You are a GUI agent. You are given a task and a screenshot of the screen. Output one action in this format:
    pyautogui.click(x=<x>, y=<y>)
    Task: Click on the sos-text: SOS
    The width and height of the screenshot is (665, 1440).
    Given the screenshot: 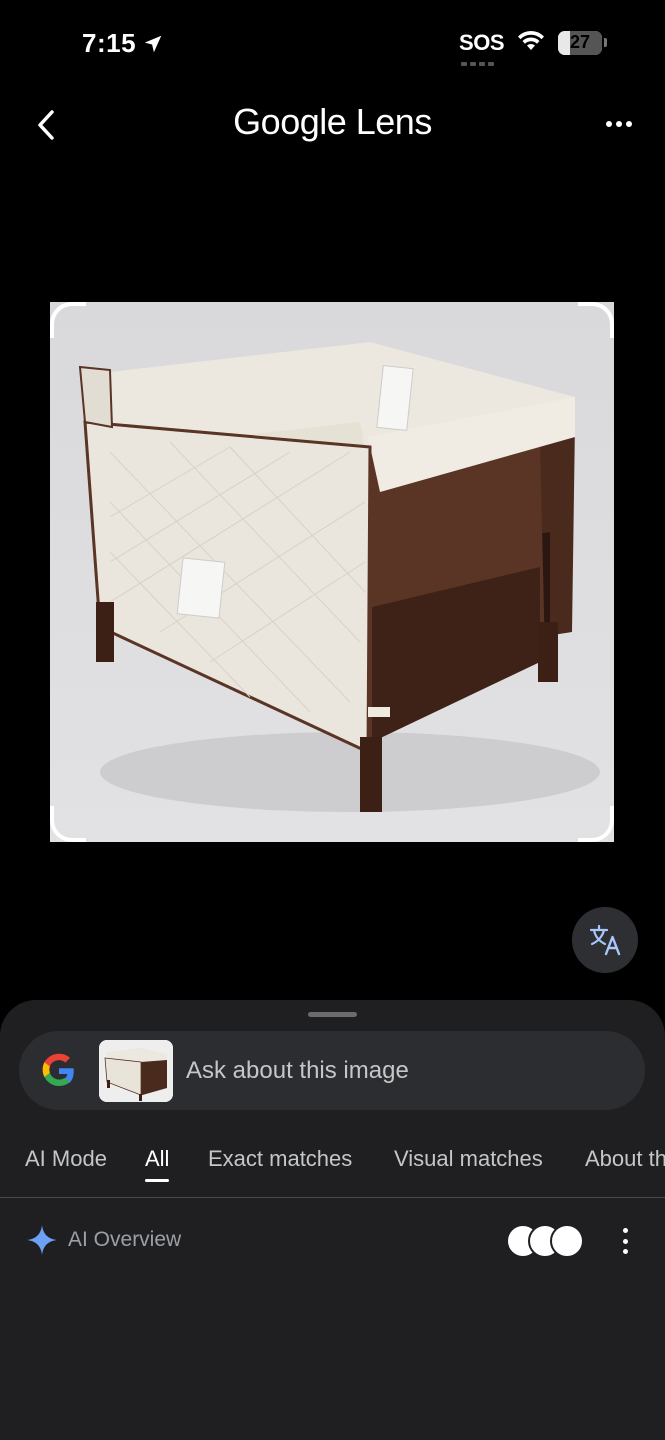 What is the action you would take?
    pyautogui.click(x=481, y=42)
    